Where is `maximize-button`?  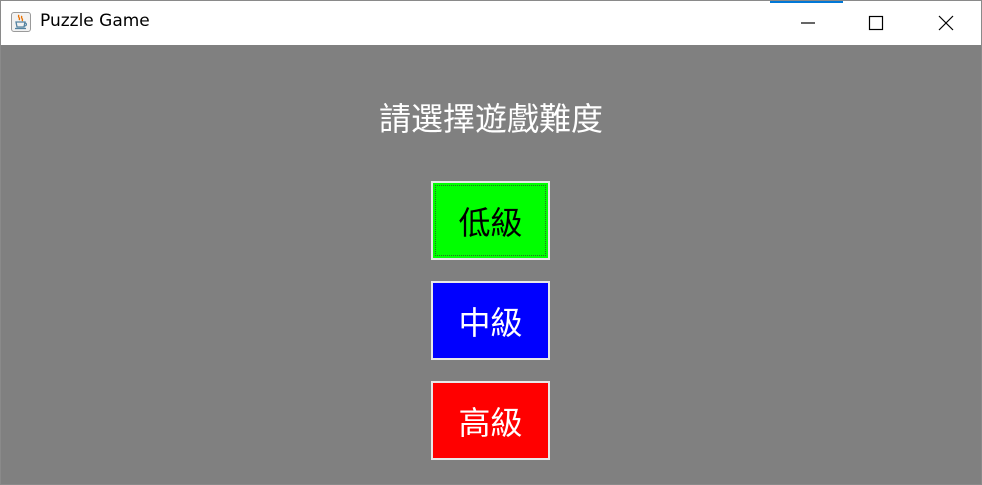
maximize-button is located at coordinates (876, 23).